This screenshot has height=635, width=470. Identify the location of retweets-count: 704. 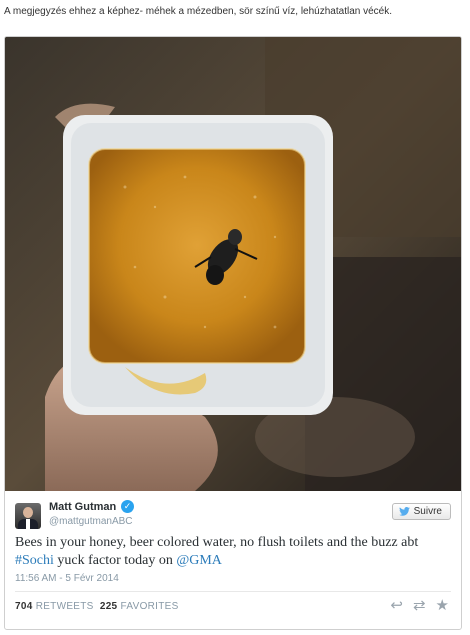
(24, 606).